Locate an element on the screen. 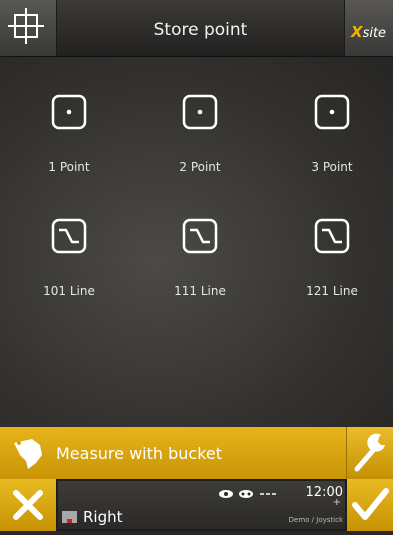  line-tile-label: 101 Line is located at coordinates (69, 291).